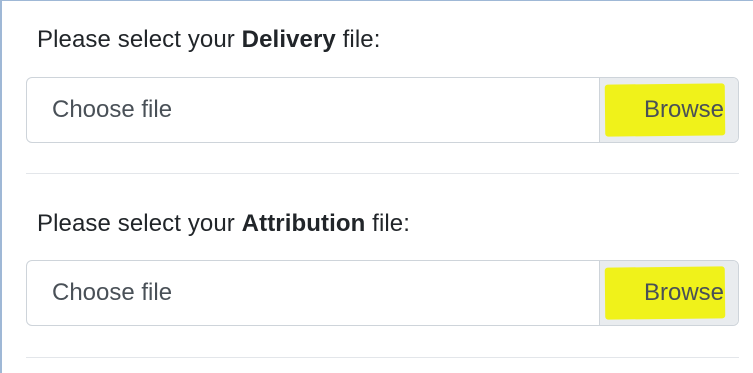 The height and width of the screenshot is (373, 753). What do you see at coordinates (112, 109) in the screenshot?
I see `delivery-file-placeholder: Choose file` at bounding box center [112, 109].